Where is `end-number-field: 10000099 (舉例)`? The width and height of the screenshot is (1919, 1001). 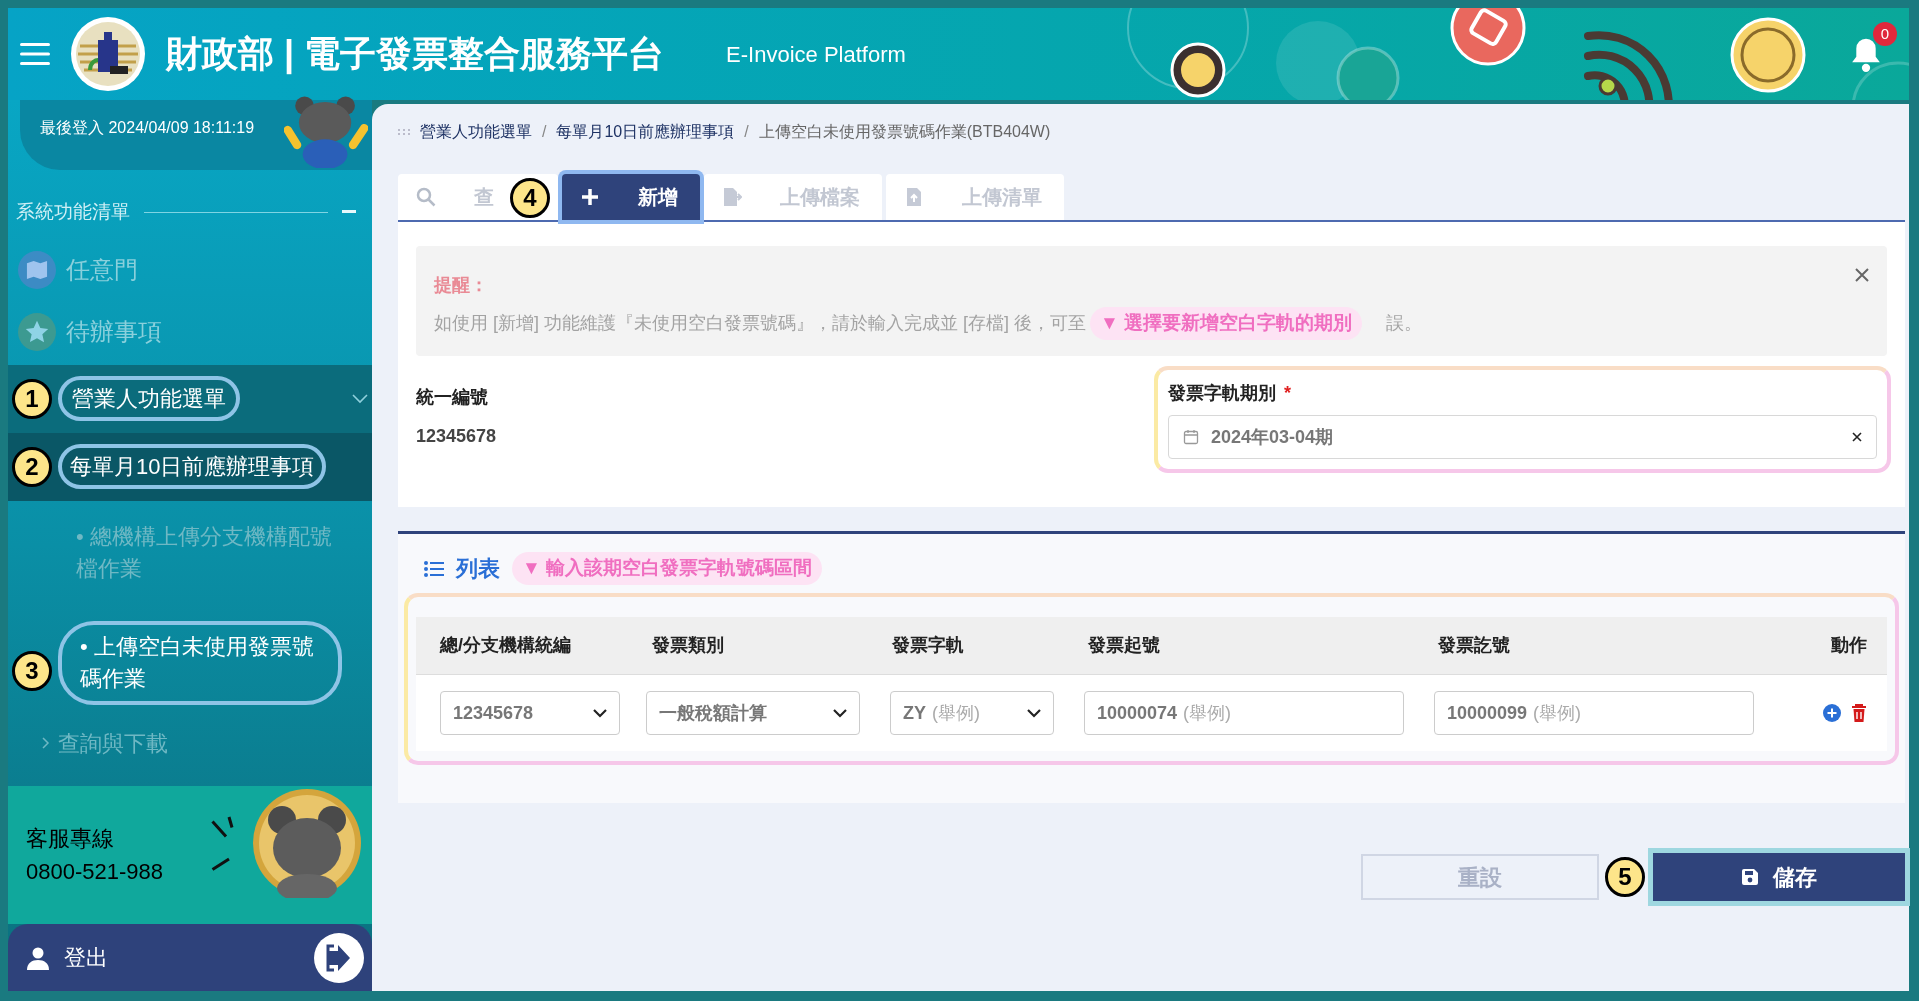 end-number-field: 10000099 (舉例) is located at coordinates (1594, 713).